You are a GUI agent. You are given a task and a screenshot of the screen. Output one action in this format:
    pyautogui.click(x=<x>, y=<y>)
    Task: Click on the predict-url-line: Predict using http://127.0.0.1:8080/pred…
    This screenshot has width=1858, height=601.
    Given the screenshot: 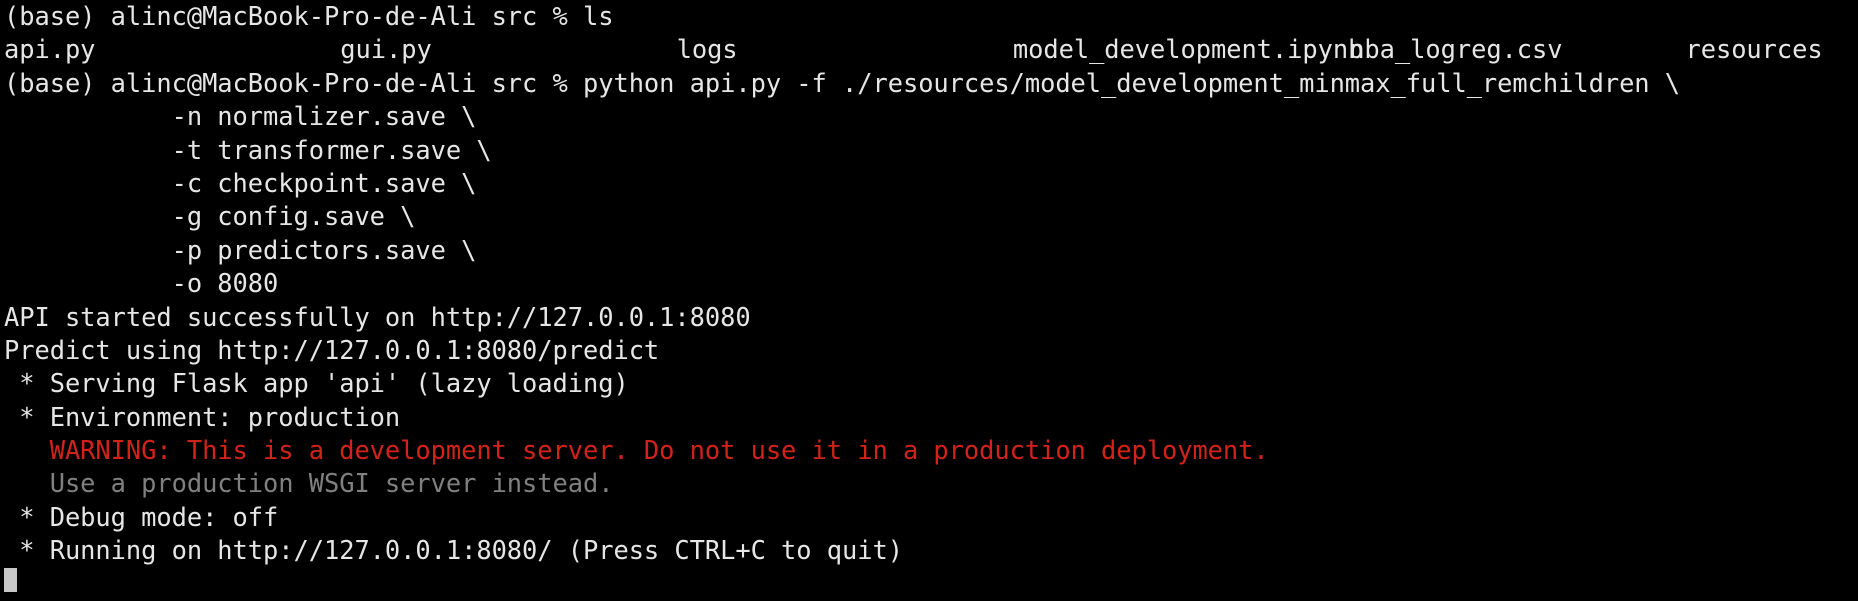 What is the action you would take?
    pyautogui.click(x=332, y=349)
    